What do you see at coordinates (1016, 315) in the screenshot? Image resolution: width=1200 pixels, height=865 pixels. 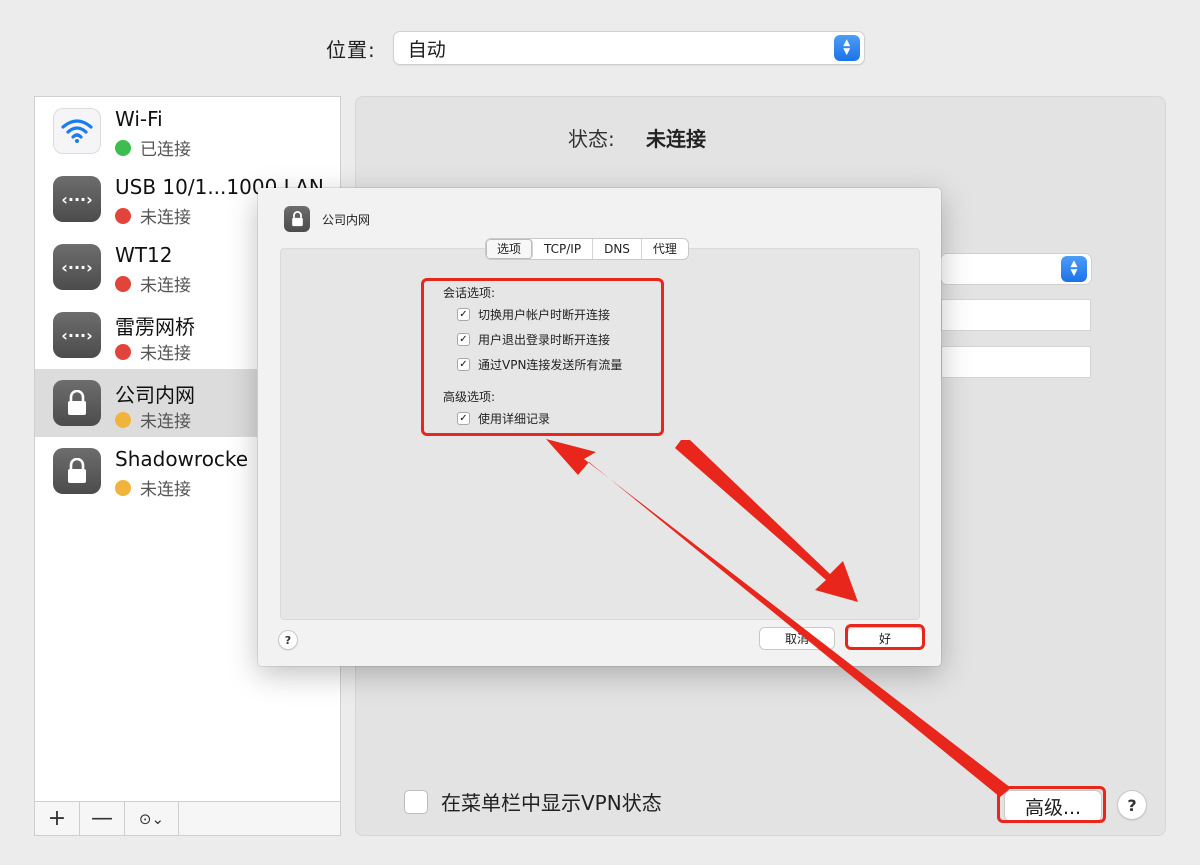 I see `server-address-field` at bounding box center [1016, 315].